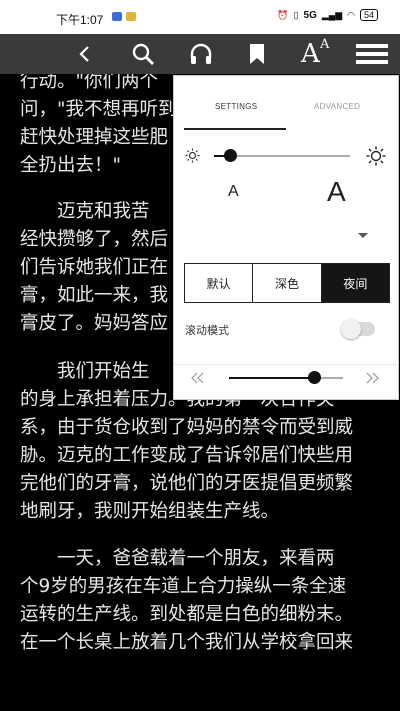 The image size is (400, 711). I want to click on theme-dark-button: 深色, so click(286, 283).